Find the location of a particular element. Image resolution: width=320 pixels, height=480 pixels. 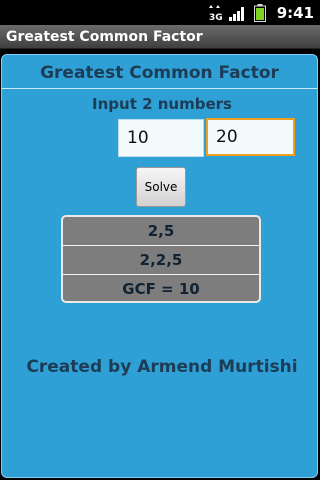

battery-icon is located at coordinates (259, 12).